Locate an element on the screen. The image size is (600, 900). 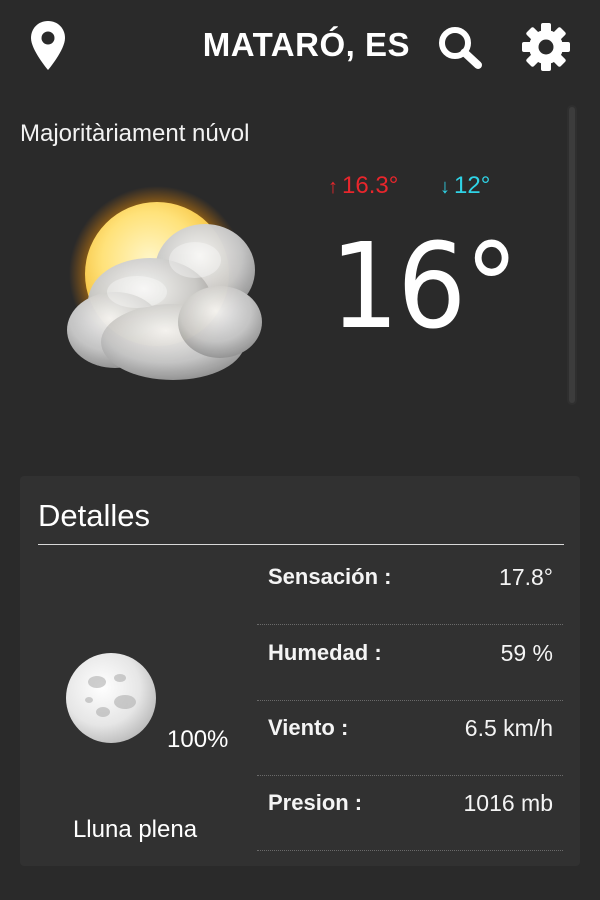
search-button is located at coordinates (460, 47).